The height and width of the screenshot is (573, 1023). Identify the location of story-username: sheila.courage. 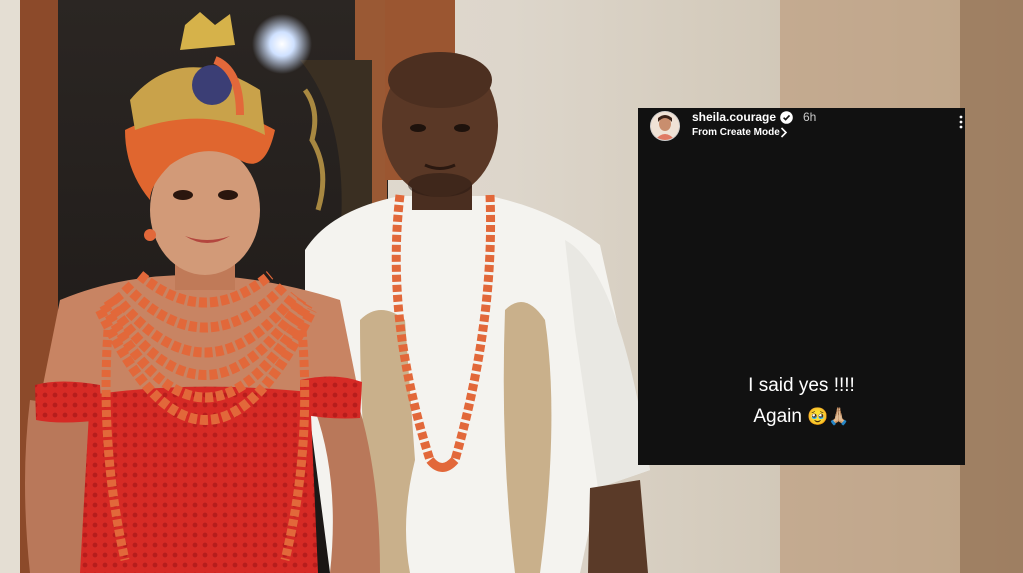
(734, 117).